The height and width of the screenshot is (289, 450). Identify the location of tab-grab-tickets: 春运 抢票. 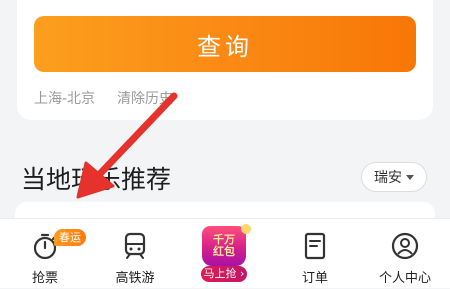
(45, 254).